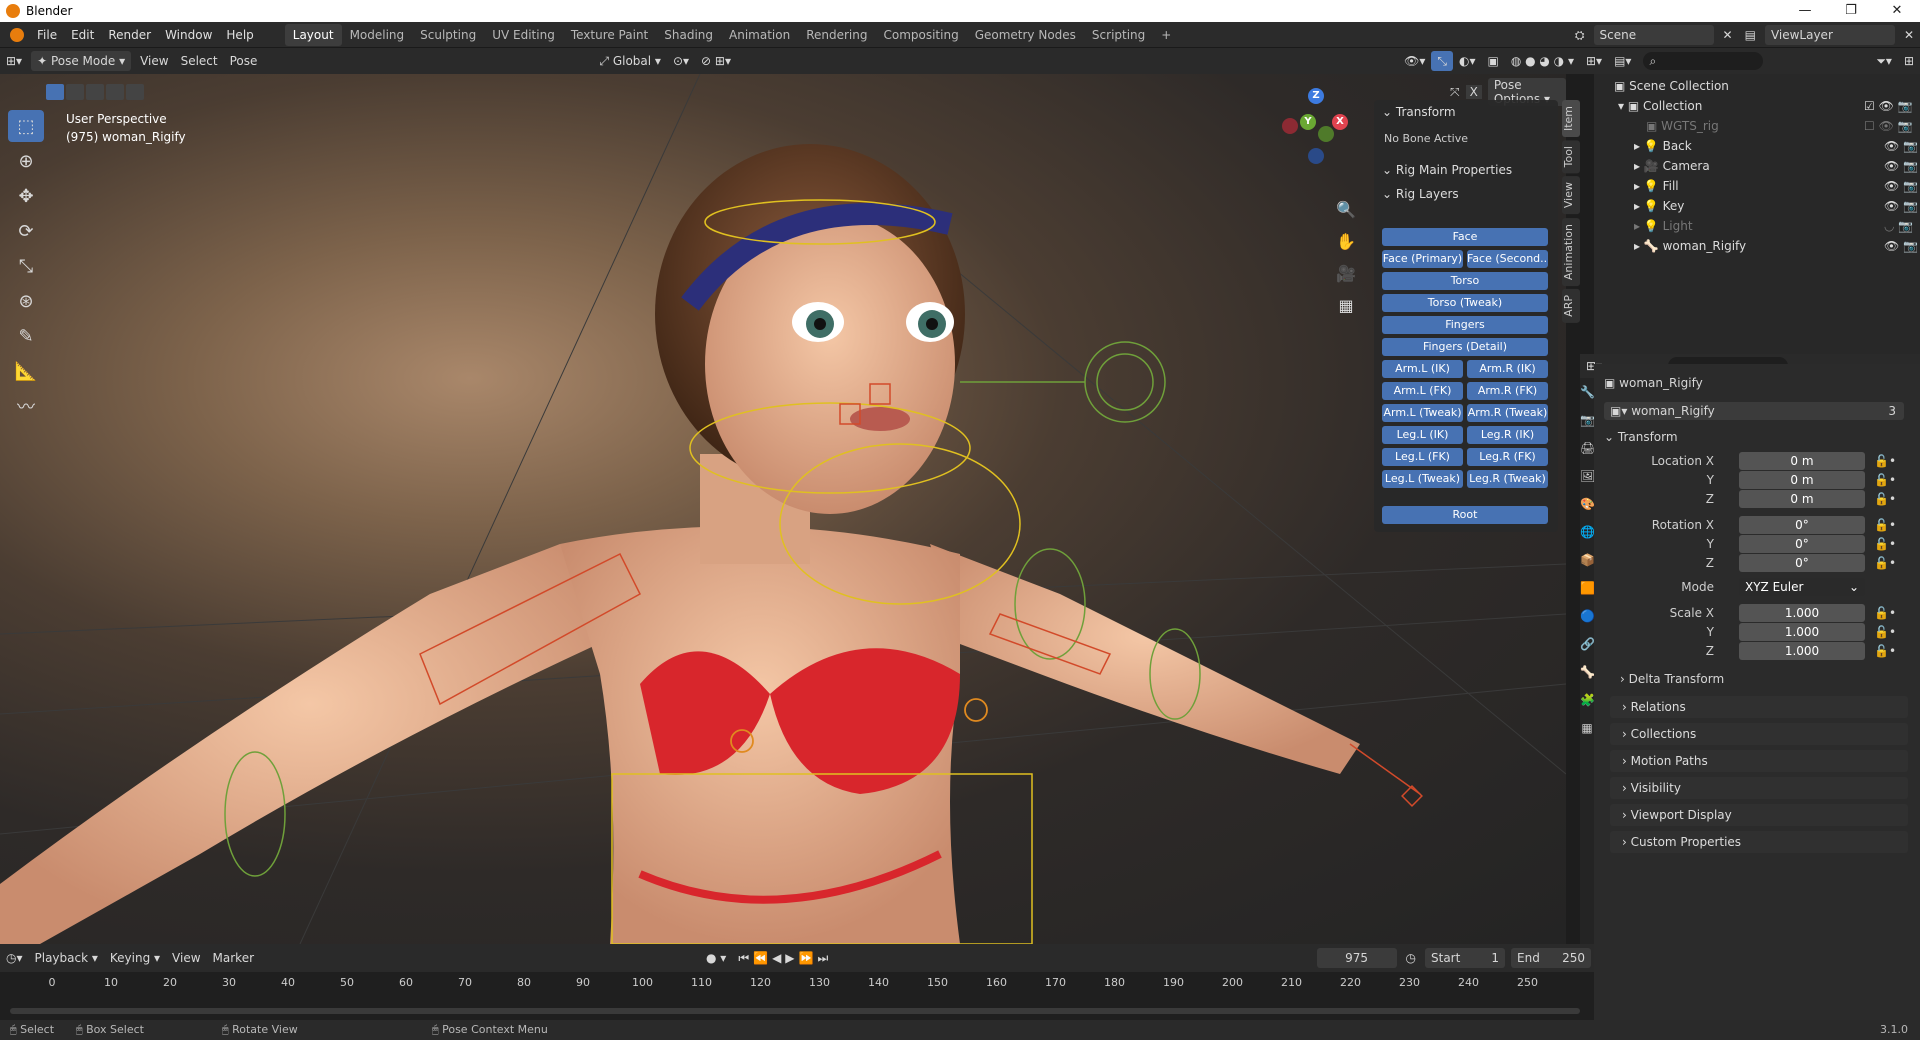 This screenshot has height=1040, width=1920. What do you see at coordinates (1802, 544) in the screenshot?
I see `rotation-y-field: 0°` at bounding box center [1802, 544].